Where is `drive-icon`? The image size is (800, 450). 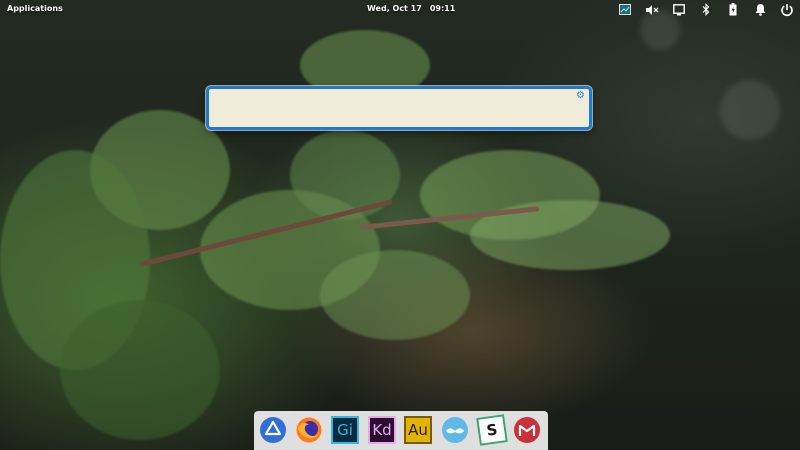 drive-icon is located at coordinates (273, 430).